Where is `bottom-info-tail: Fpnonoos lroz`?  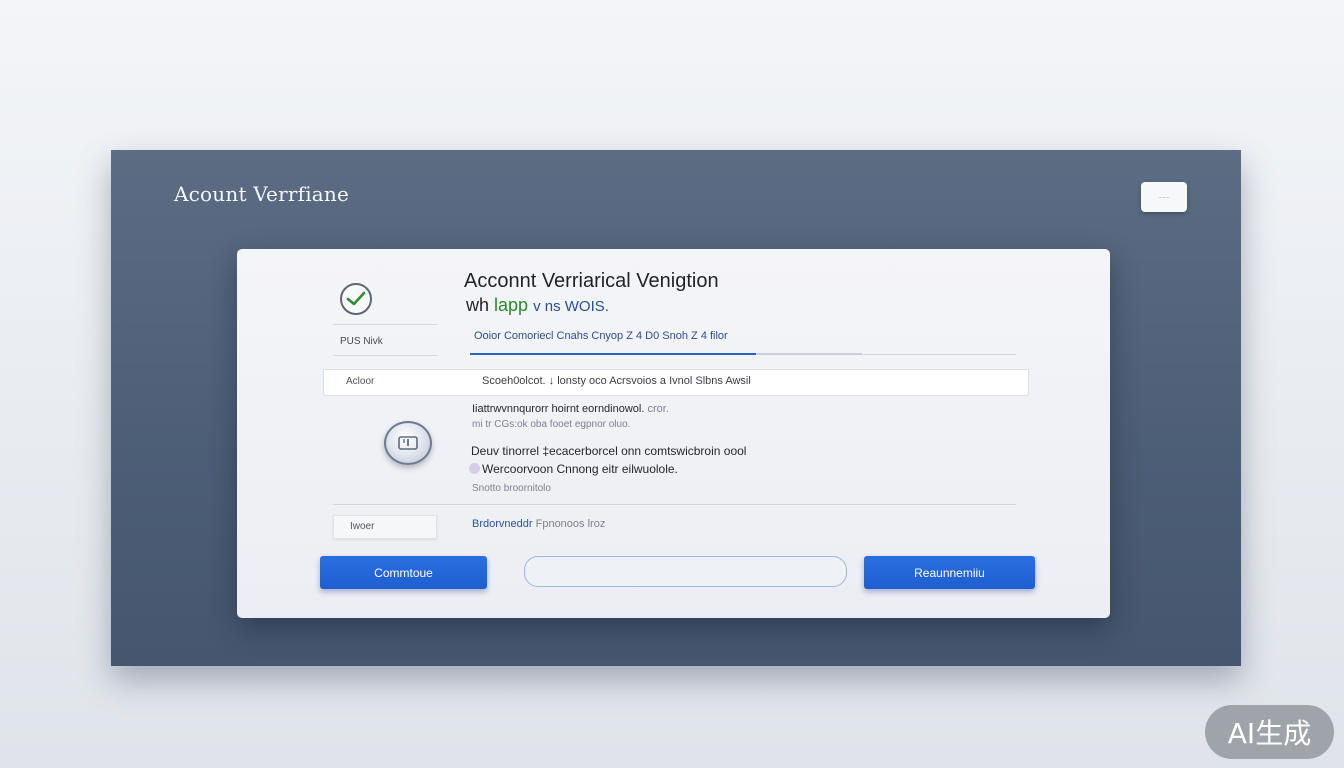
bottom-info-tail: Fpnonoos lroz is located at coordinates (570, 524).